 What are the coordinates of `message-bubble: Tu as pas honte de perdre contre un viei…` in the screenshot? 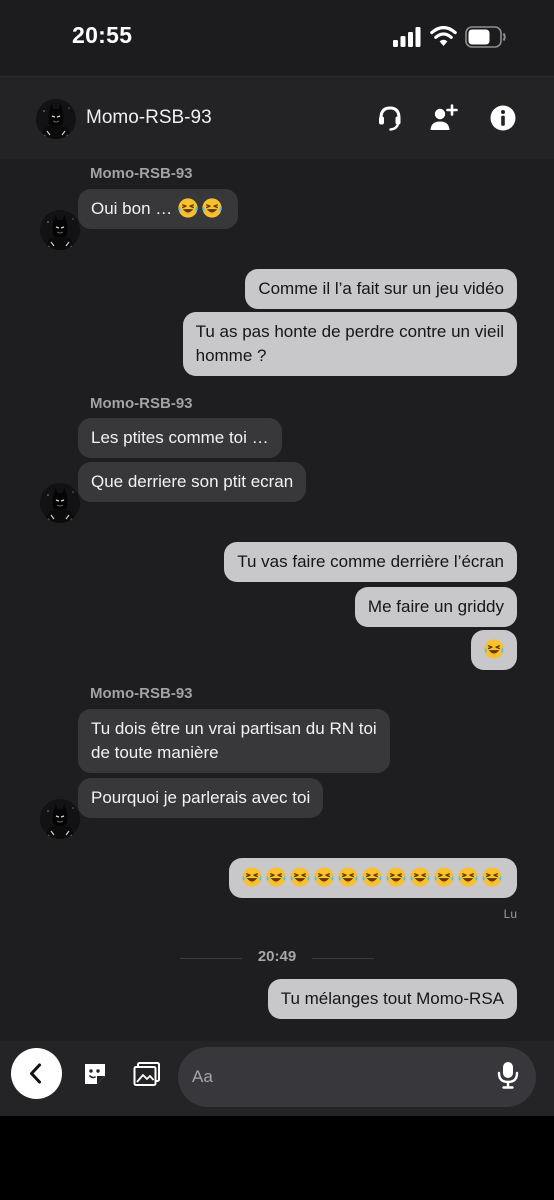 It's located at (349, 344).